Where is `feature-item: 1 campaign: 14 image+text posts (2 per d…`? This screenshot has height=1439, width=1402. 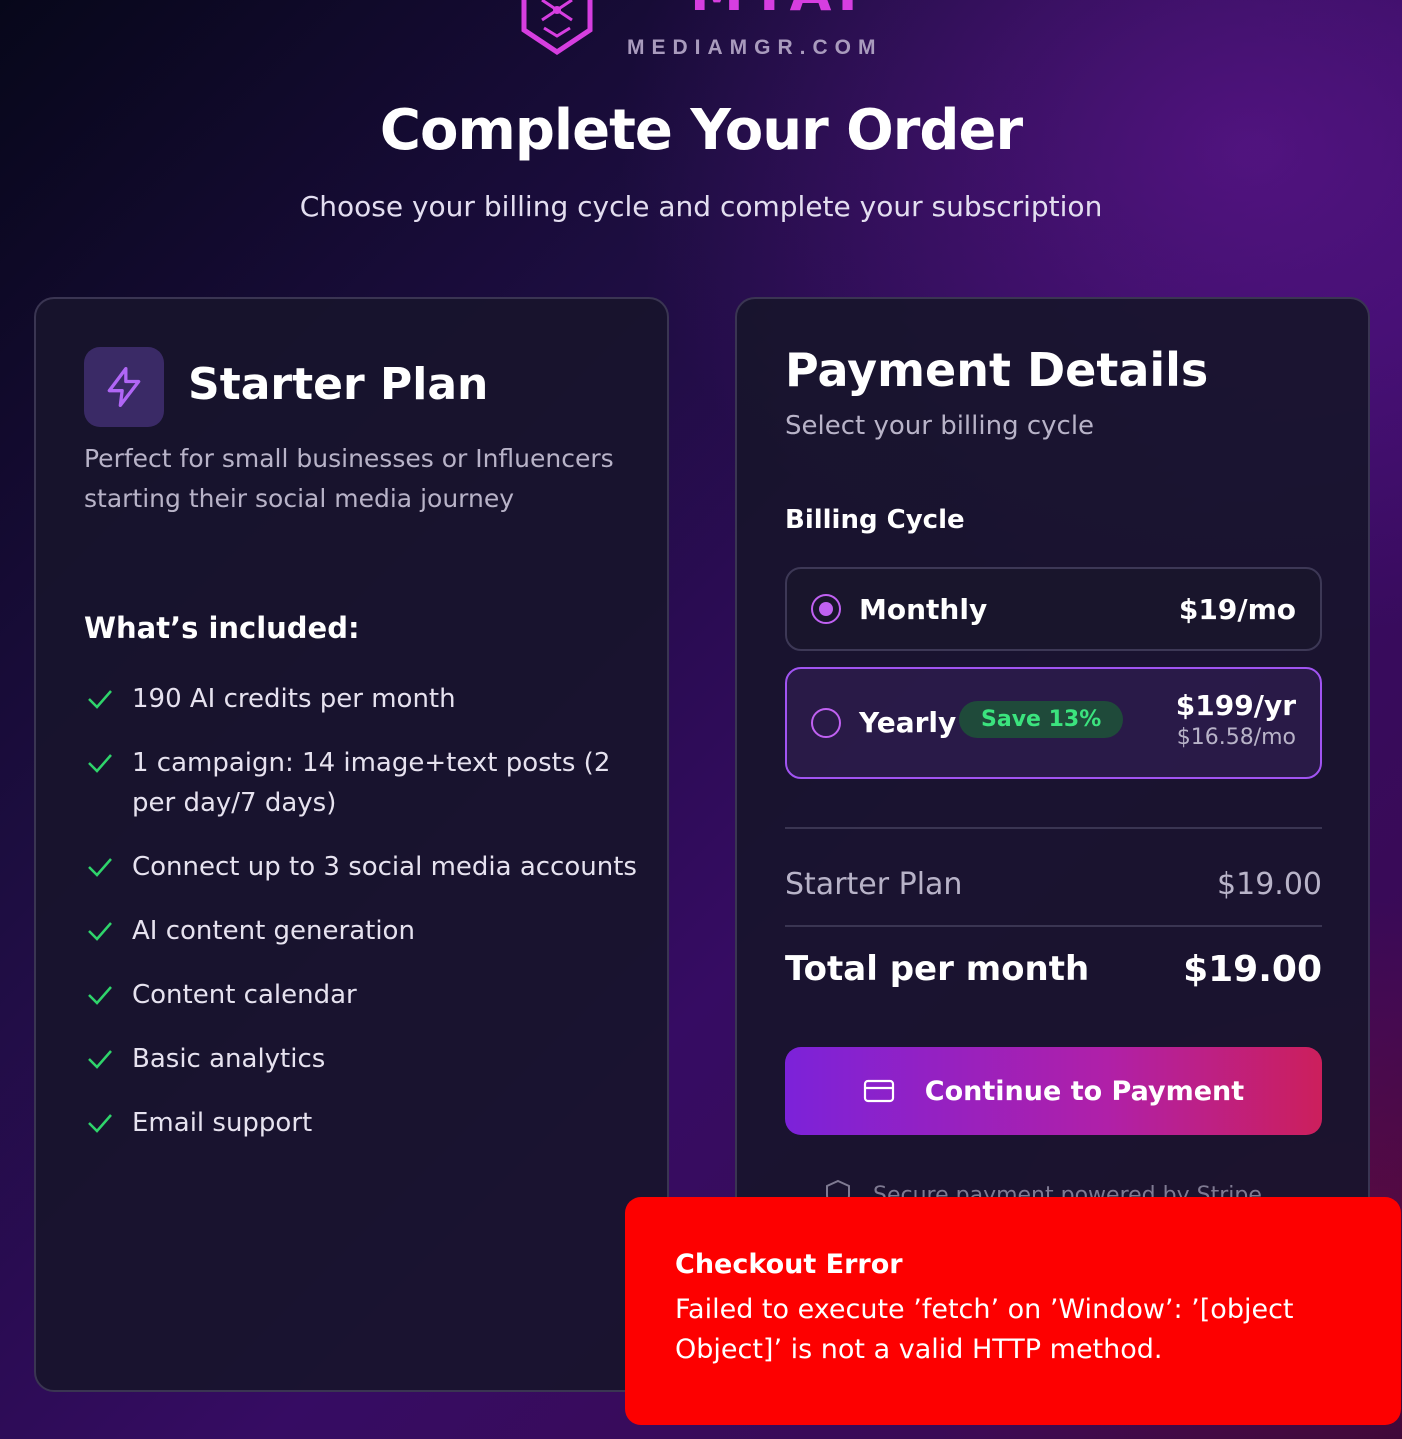
feature-item: 1 campaign: 14 image+text posts (2 per d… is located at coordinates (364, 783).